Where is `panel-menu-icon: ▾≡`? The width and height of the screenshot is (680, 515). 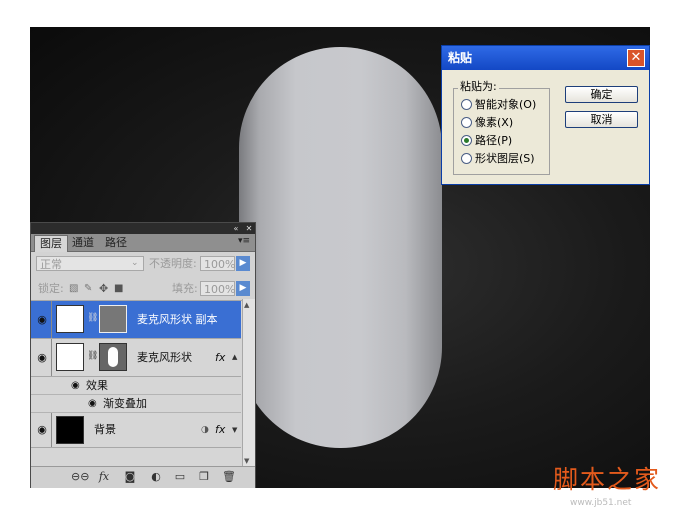
panel-menu-icon: ▾≡ is located at coordinates (244, 241).